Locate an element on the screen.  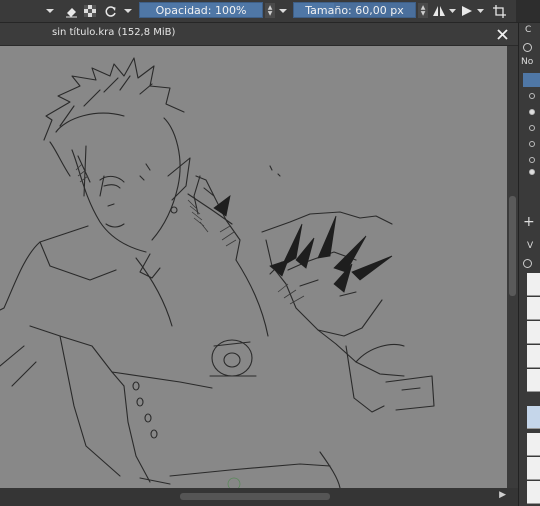
horizontal-scrollbar-thumb is located at coordinates (255, 496).